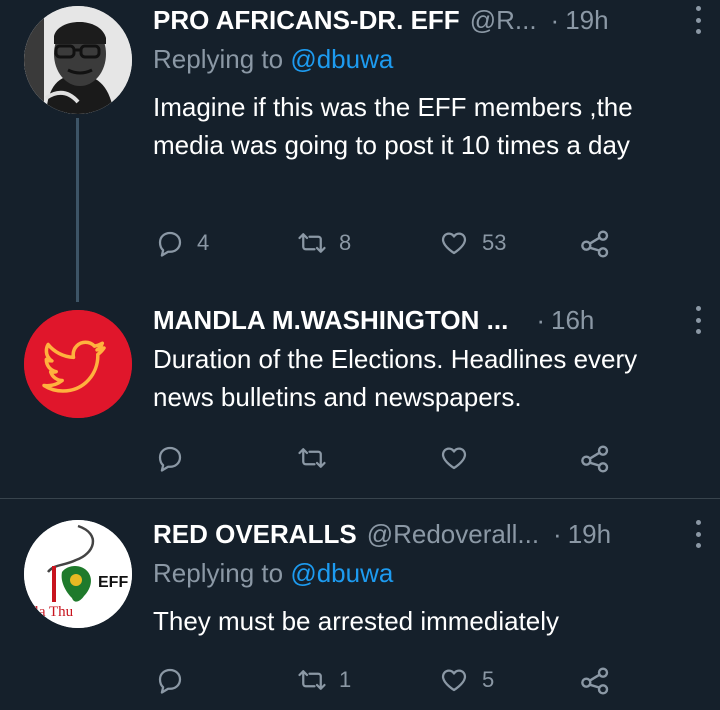 The height and width of the screenshot is (710, 720). I want to click on tweet-text: They must be arrested immediately, so click(356, 621).